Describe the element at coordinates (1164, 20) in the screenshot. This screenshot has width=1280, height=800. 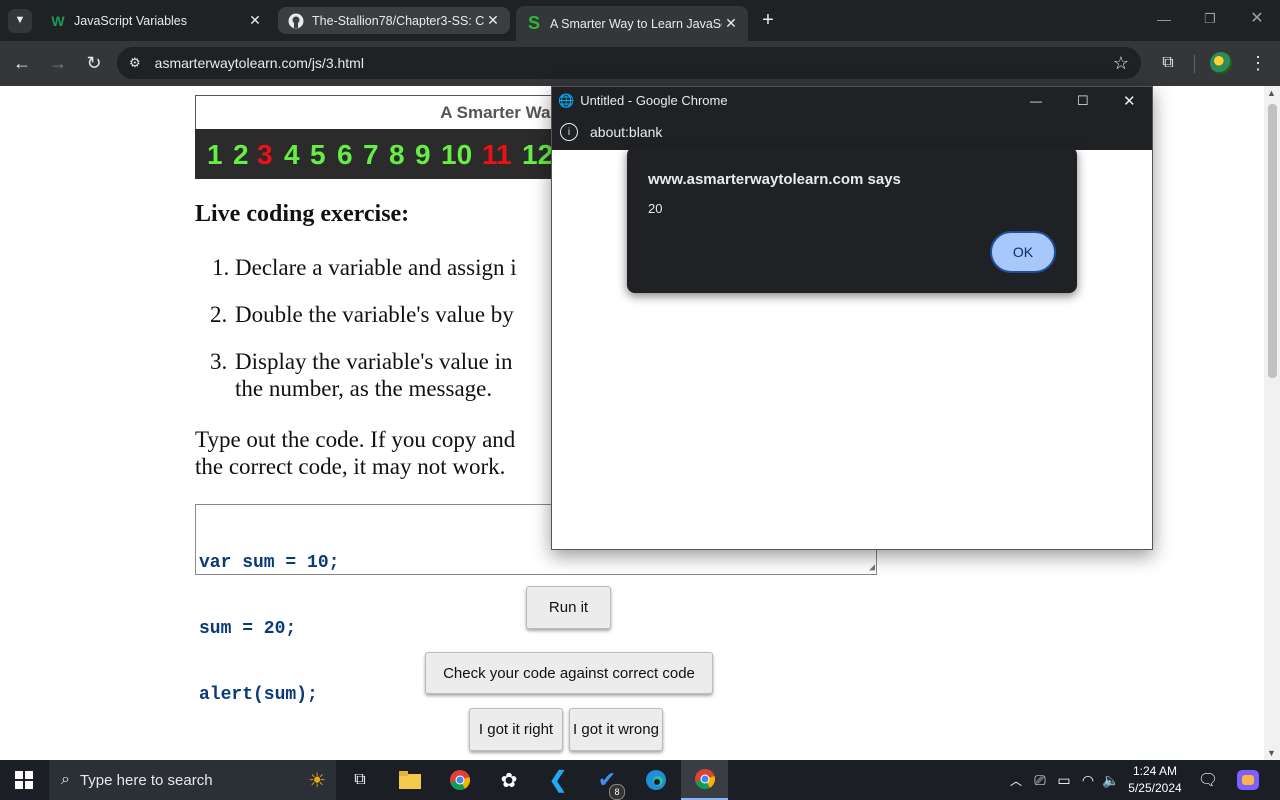
I see `minimize-icon: —` at that location.